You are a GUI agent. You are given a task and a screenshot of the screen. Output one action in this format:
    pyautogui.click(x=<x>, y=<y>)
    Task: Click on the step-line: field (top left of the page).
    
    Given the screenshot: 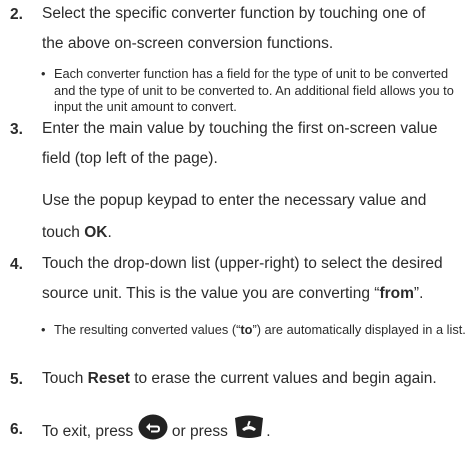 What is the action you would take?
    pyautogui.click(x=130, y=158)
    